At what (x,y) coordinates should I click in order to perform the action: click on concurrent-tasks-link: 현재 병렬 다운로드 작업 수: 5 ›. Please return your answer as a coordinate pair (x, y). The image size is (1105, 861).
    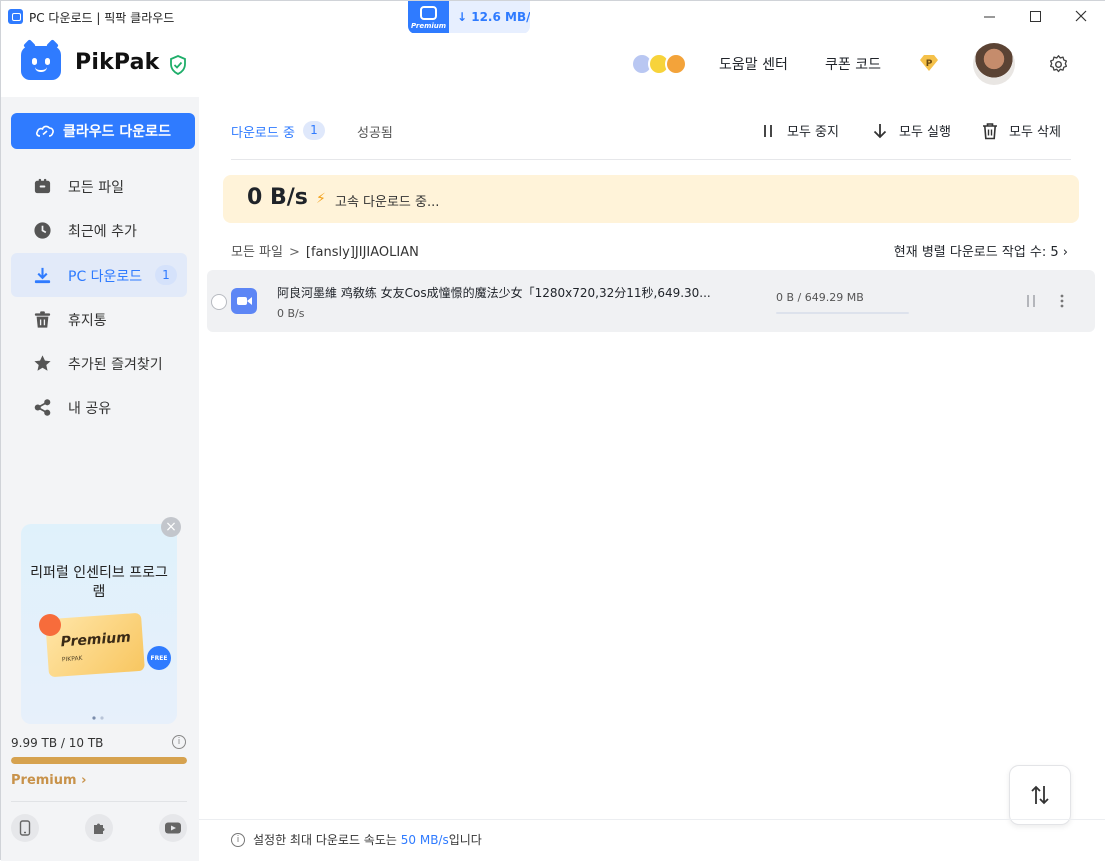
    Looking at the image, I should click on (981, 250).